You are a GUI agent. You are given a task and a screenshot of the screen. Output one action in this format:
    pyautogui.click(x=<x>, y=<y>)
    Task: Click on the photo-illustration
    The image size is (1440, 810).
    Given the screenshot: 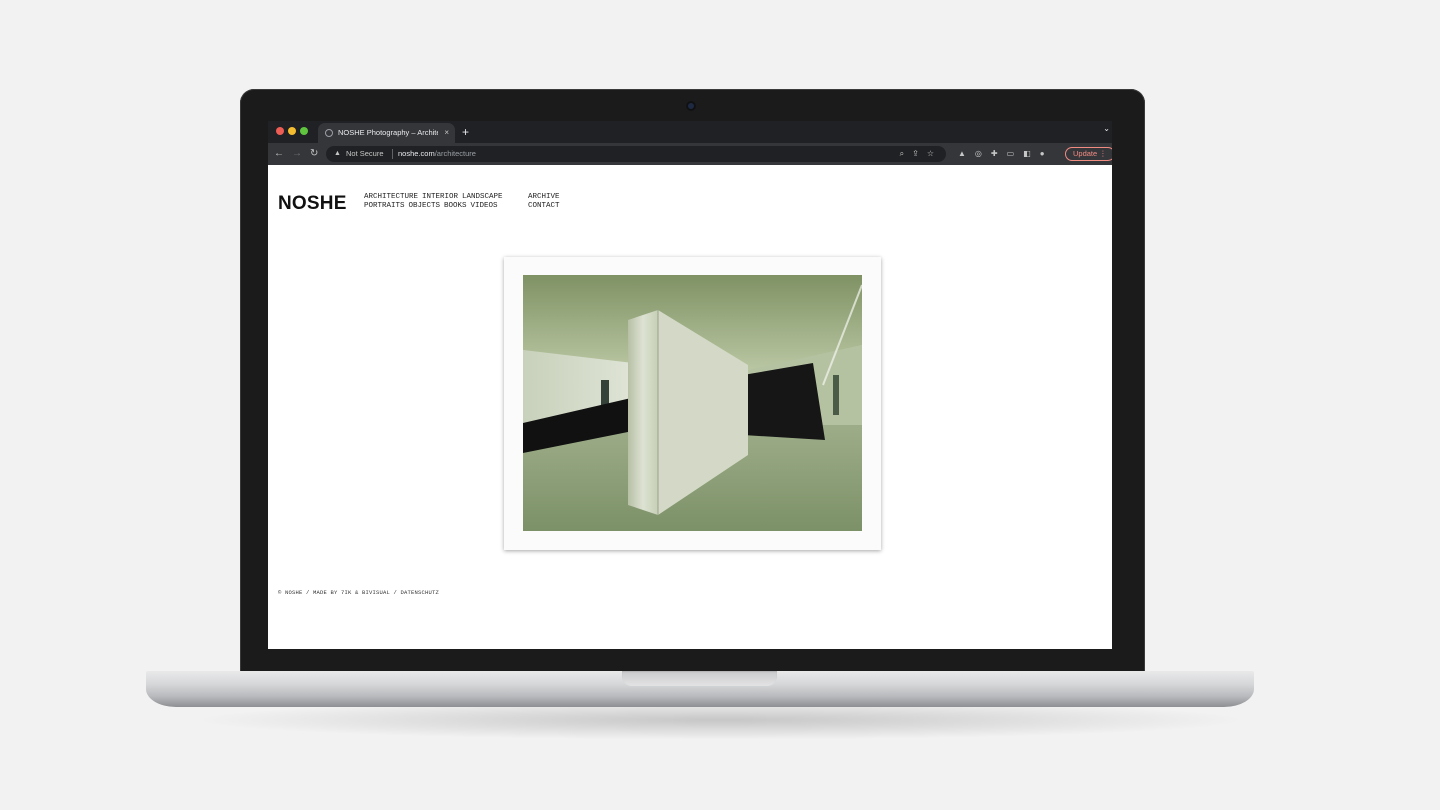 What is the action you would take?
    pyautogui.click(x=692, y=403)
    